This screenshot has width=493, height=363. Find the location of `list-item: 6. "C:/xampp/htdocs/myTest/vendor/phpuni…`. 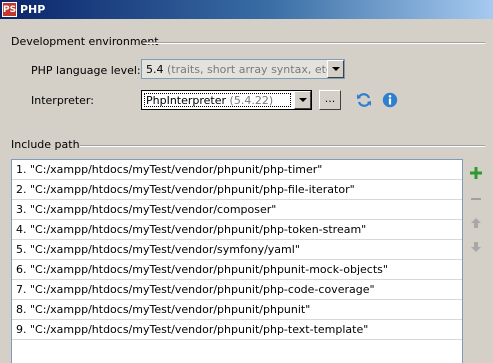

list-item: 6. "C:/xampp/htdocs/myTest/vendor/phpuni… is located at coordinates (237, 270).